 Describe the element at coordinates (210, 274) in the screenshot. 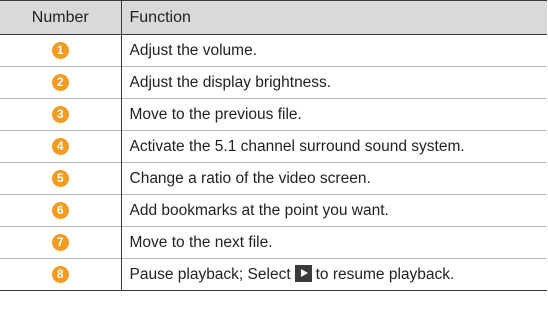

I see `function-text-before-icon: Pause playback; Select` at that location.